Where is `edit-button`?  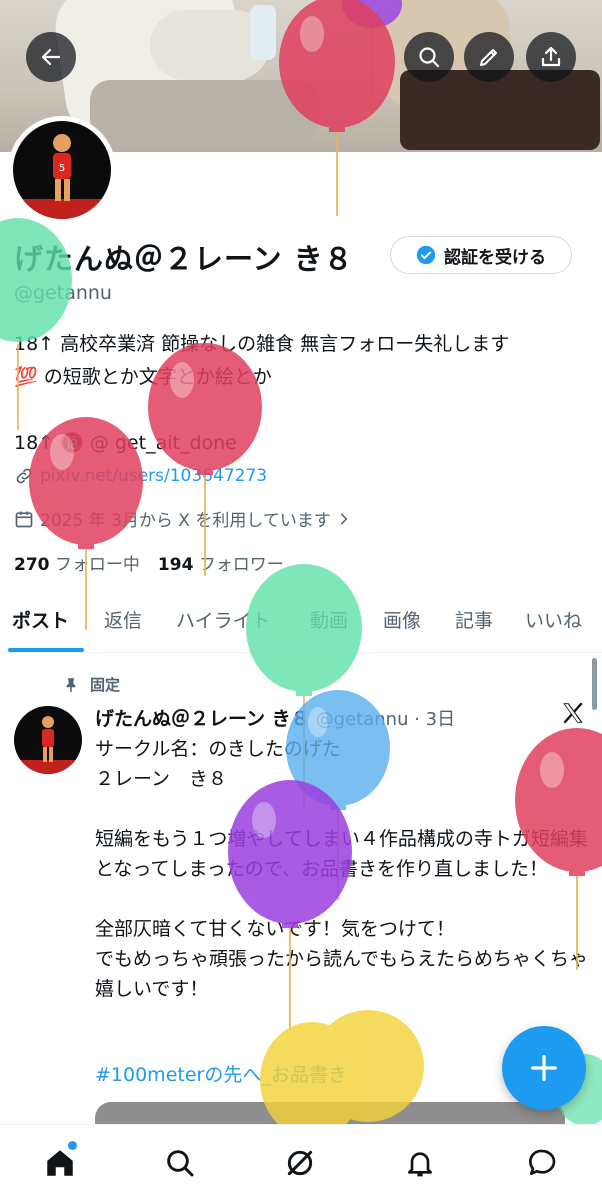 edit-button is located at coordinates (489, 57).